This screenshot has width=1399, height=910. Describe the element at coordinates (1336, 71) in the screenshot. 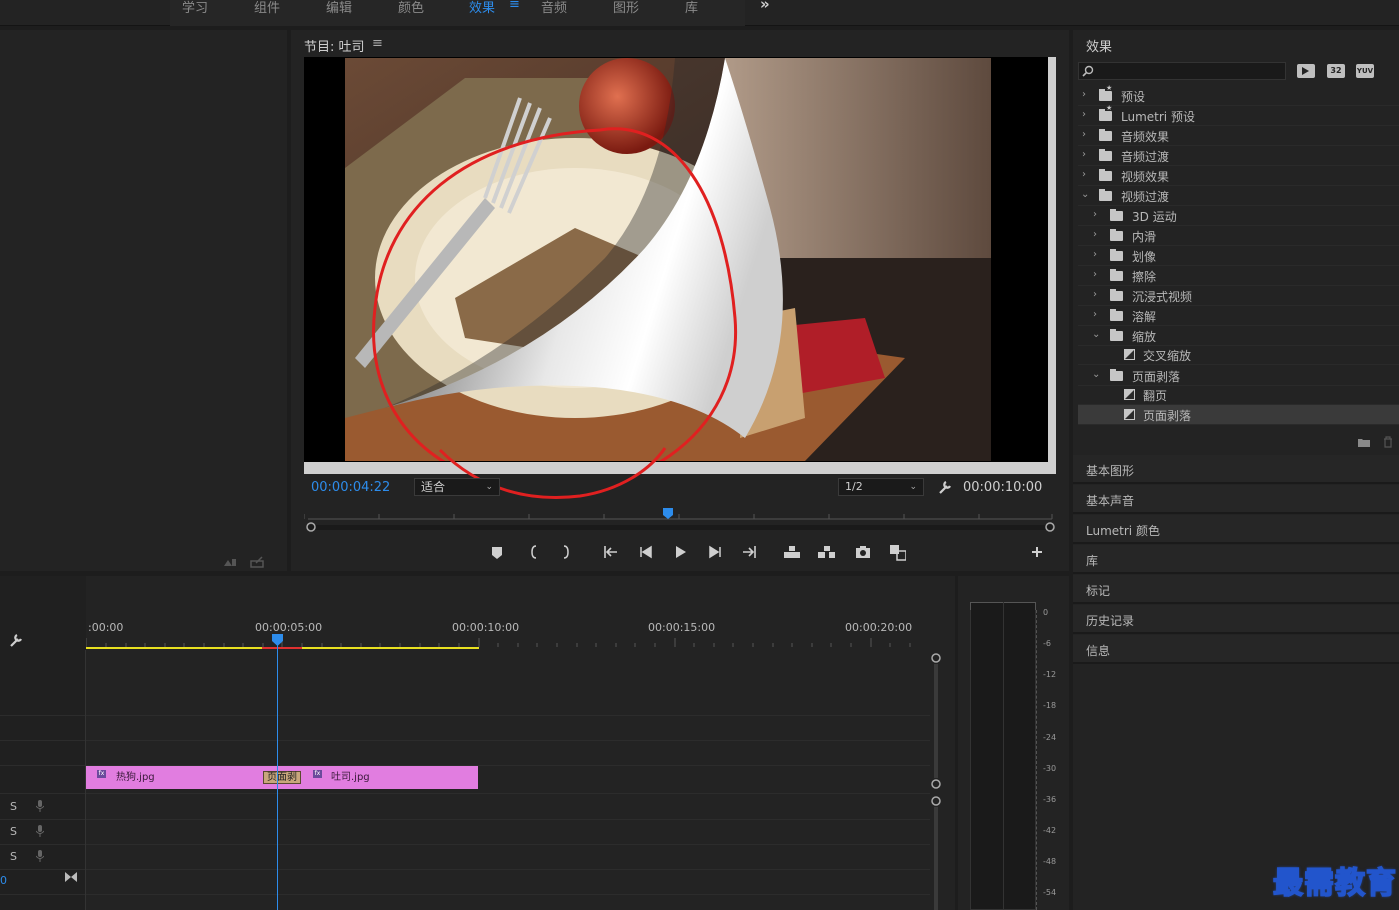

I see `32-bit-effects-badge: 32` at that location.